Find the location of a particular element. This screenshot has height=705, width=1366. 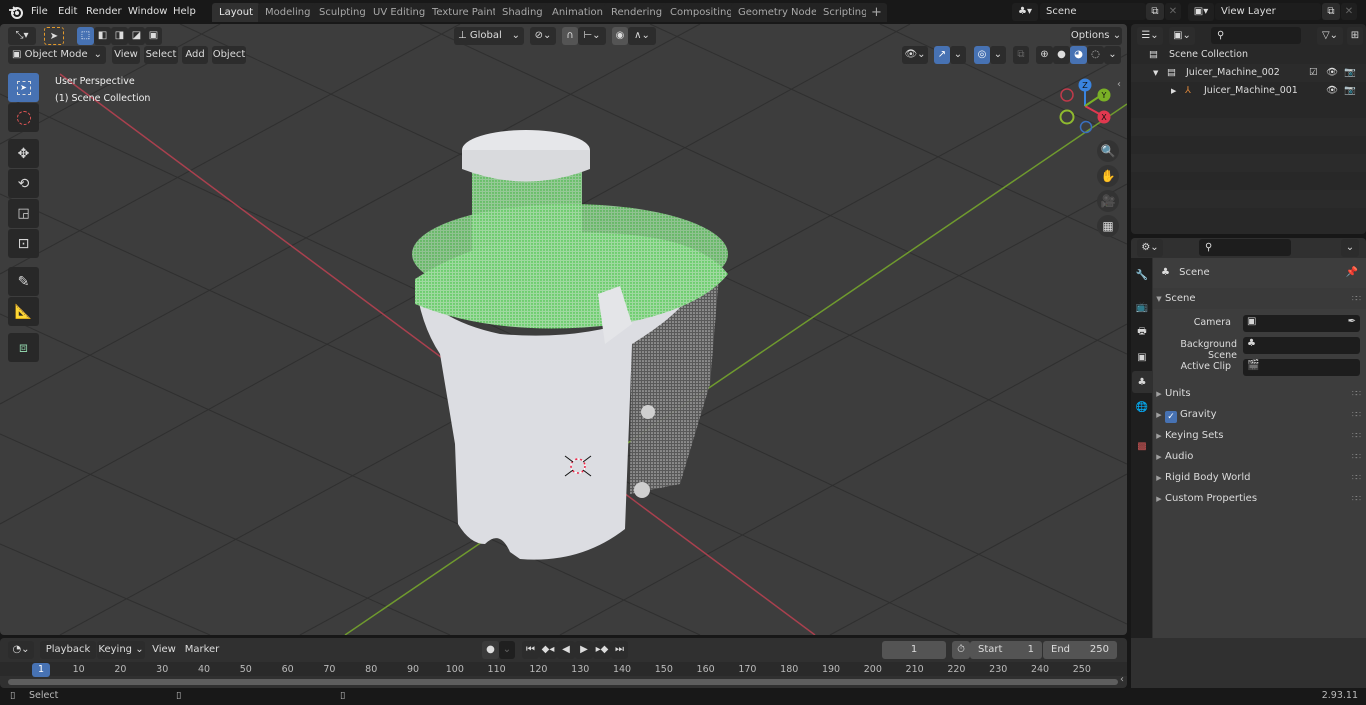

options-dropdown: Options ⌄ is located at coordinates (1096, 36).